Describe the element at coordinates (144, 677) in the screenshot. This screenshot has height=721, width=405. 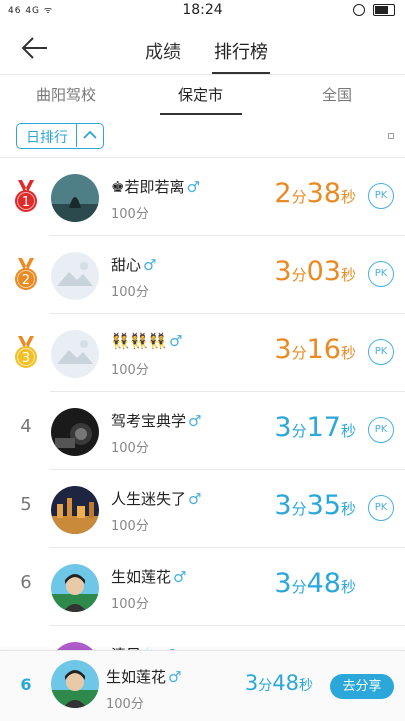
I see `my-name: 生如莲花 ♂` at that location.